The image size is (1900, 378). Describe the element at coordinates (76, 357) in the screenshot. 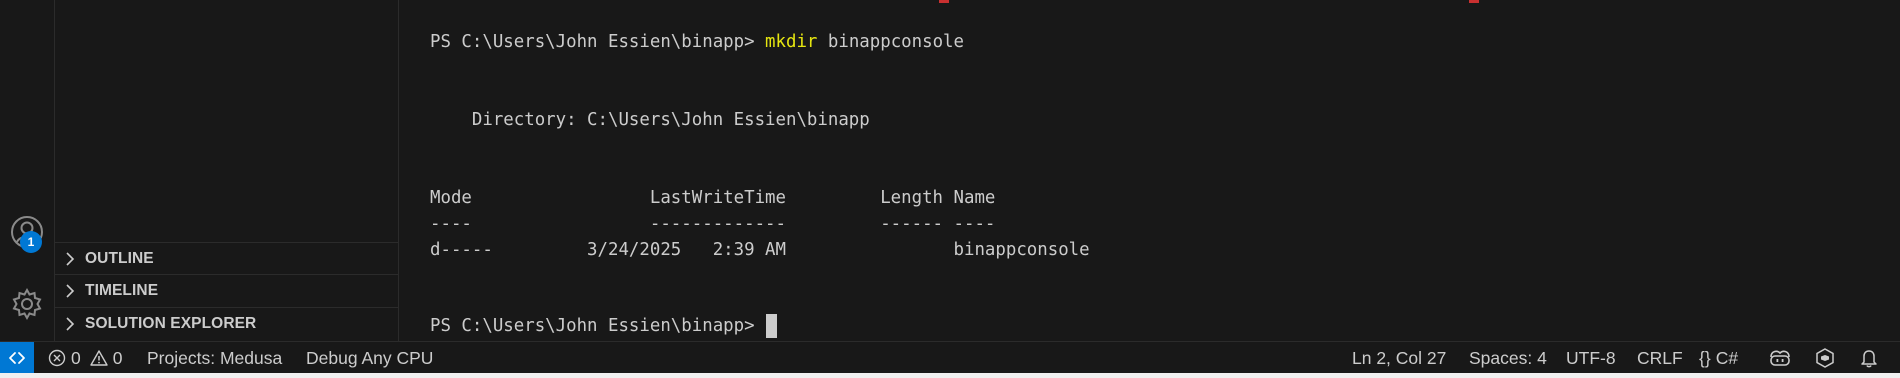

I see `errors-count: 0` at that location.